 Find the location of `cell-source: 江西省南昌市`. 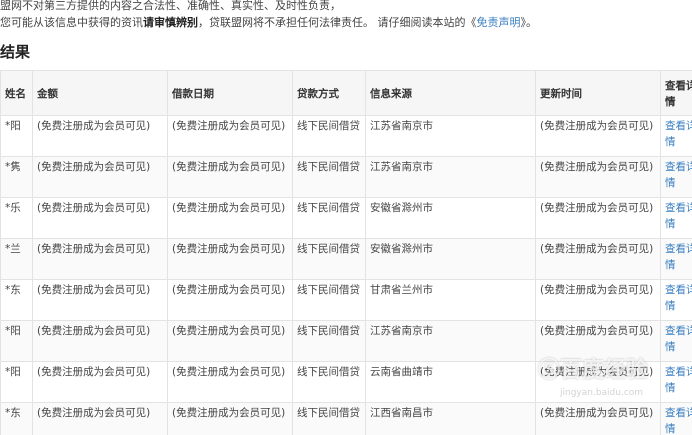

cell-source: 江西省南昌市 is located at coordinates (450, 418).